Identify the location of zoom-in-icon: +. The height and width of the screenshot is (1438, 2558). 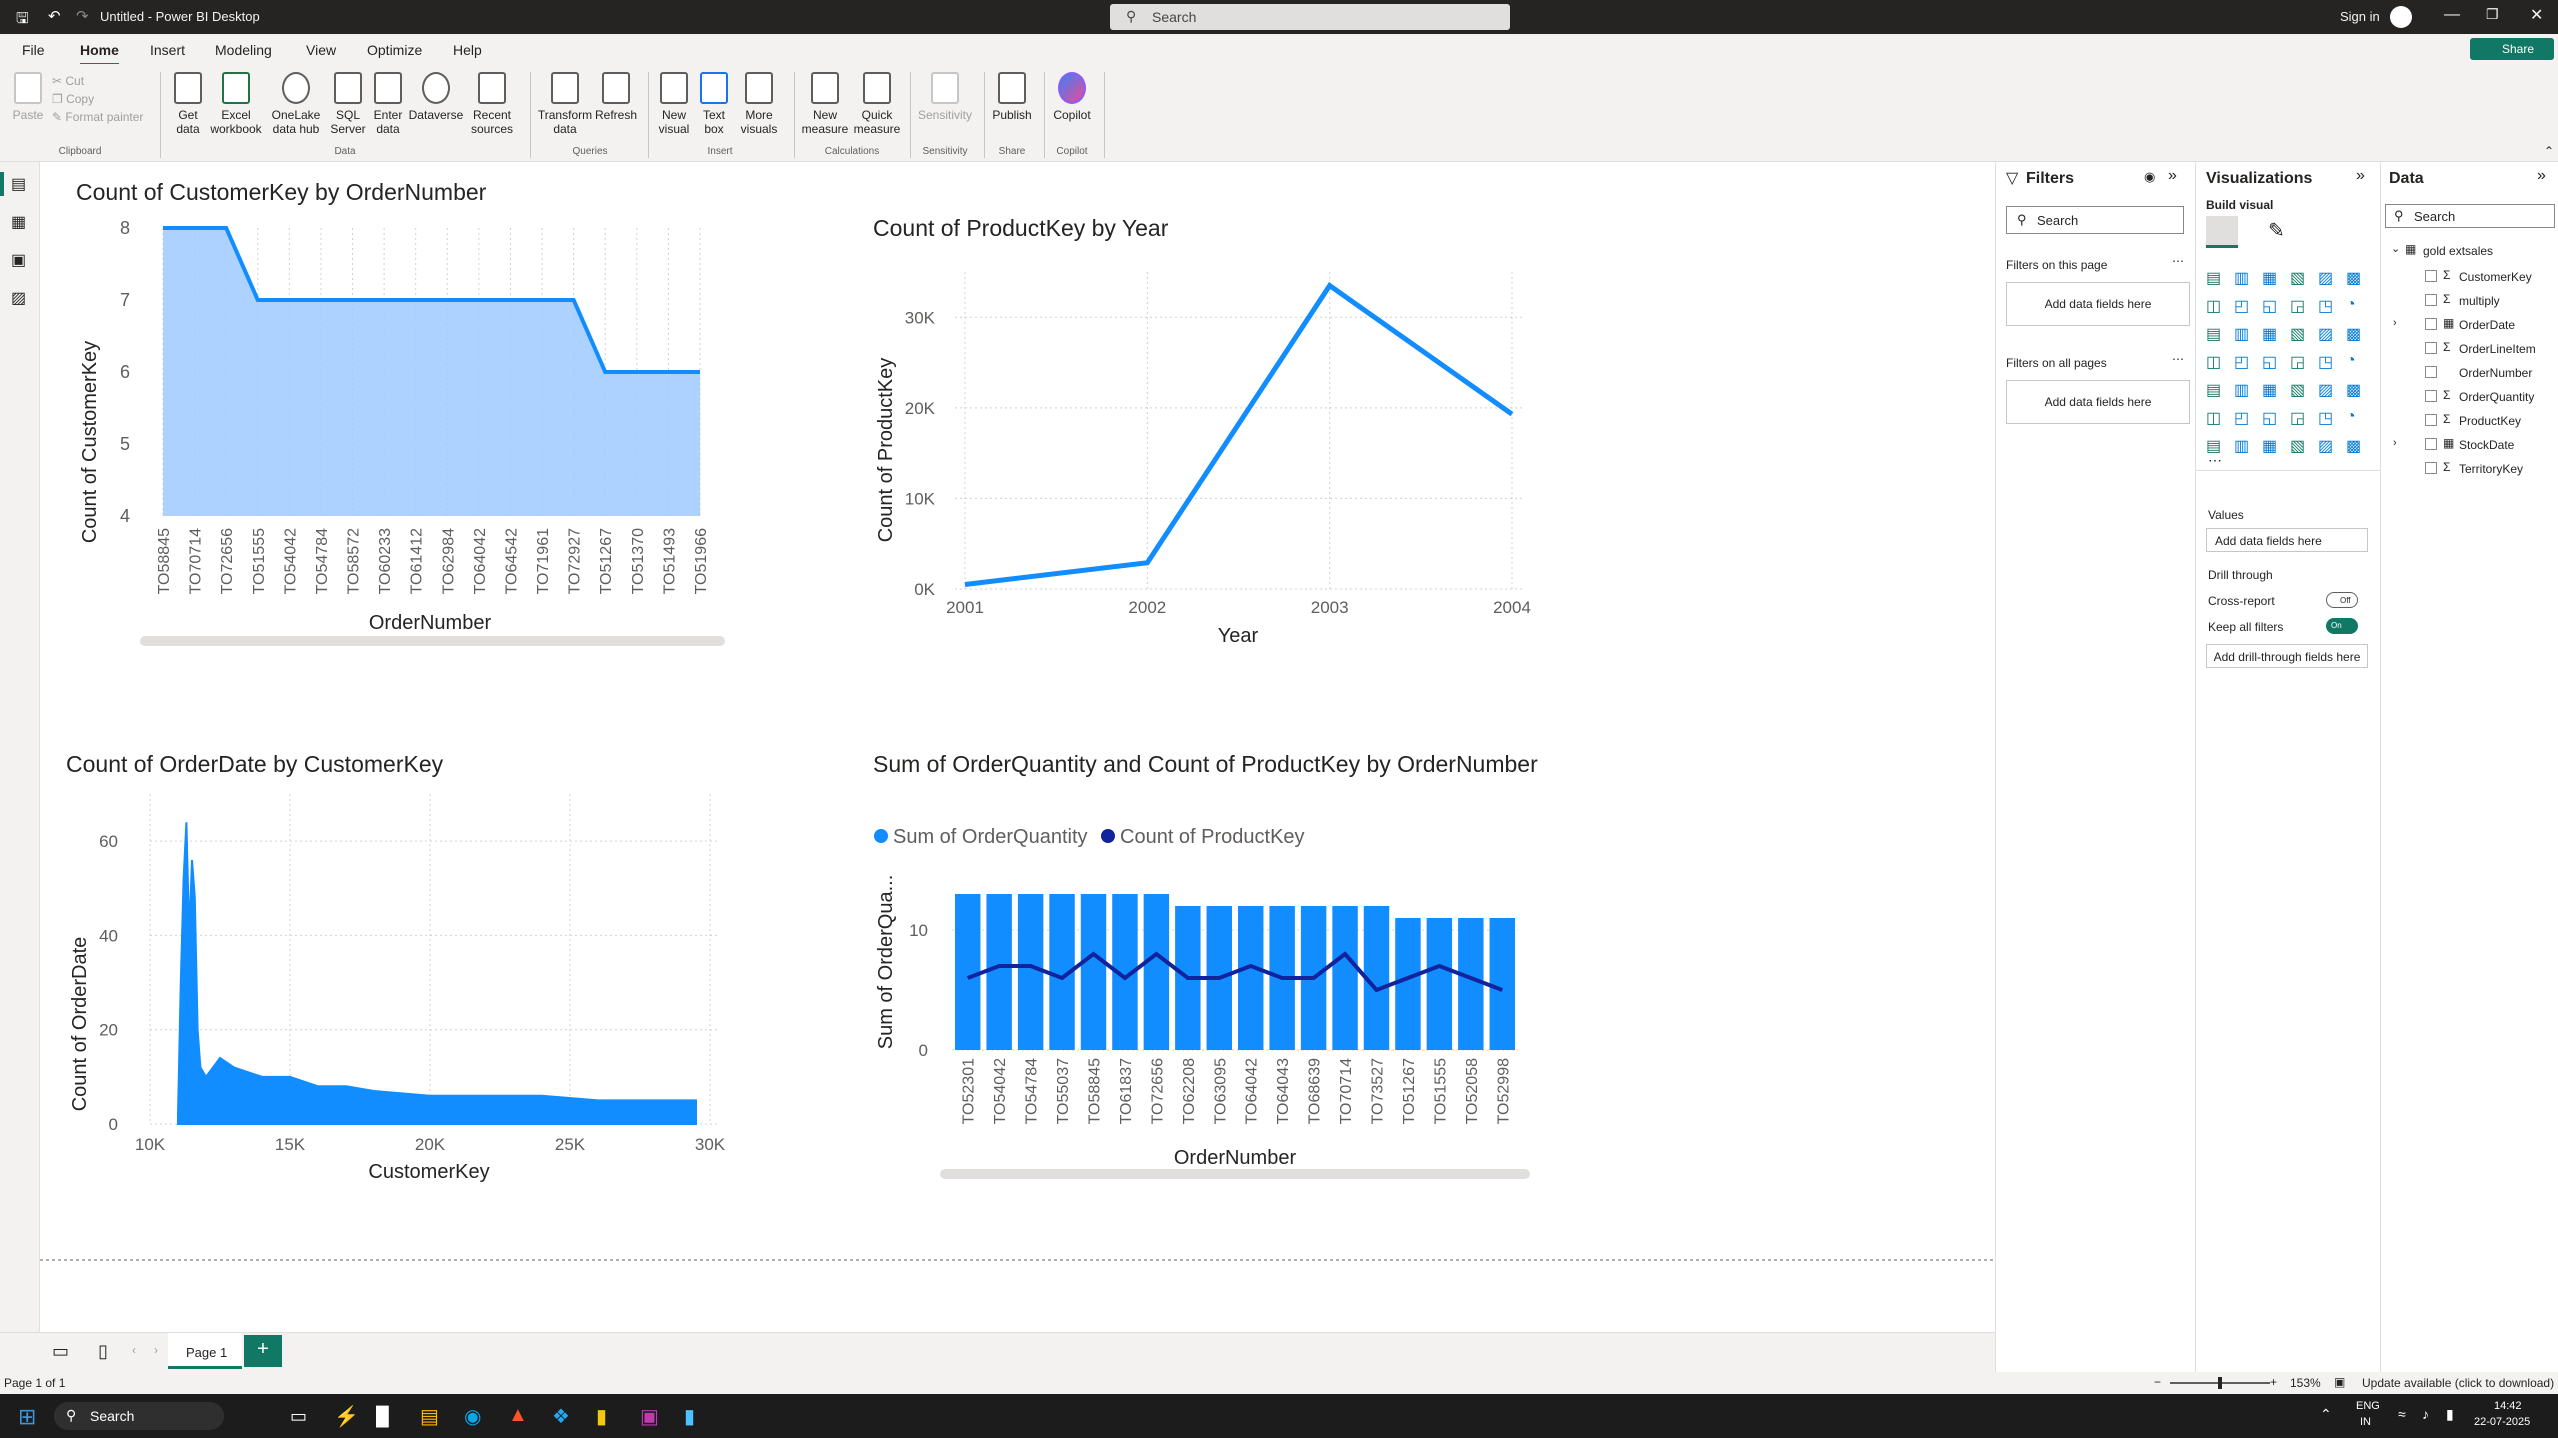
(2273, 1382).